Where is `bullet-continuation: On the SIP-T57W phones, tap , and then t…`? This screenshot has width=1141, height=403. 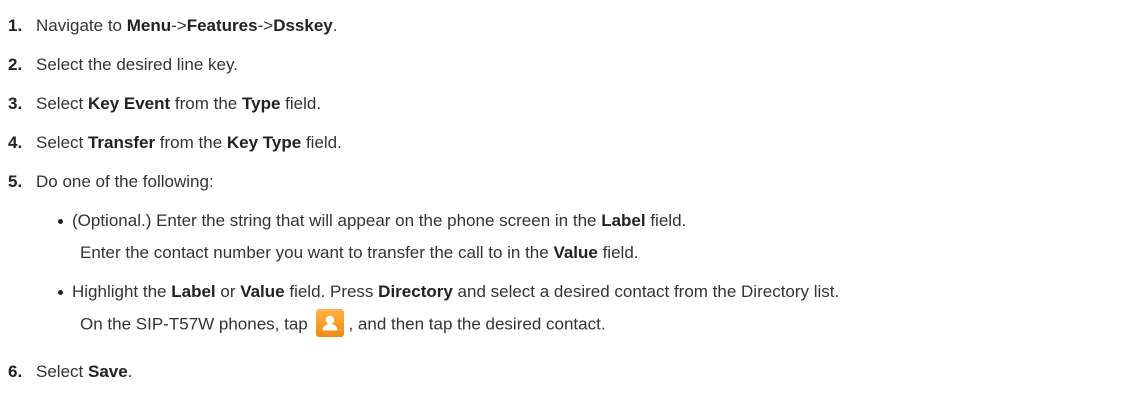
bullet-continuation: On the SIP-T57W phones, tap , and then t… is located at coordinates (343, 324).